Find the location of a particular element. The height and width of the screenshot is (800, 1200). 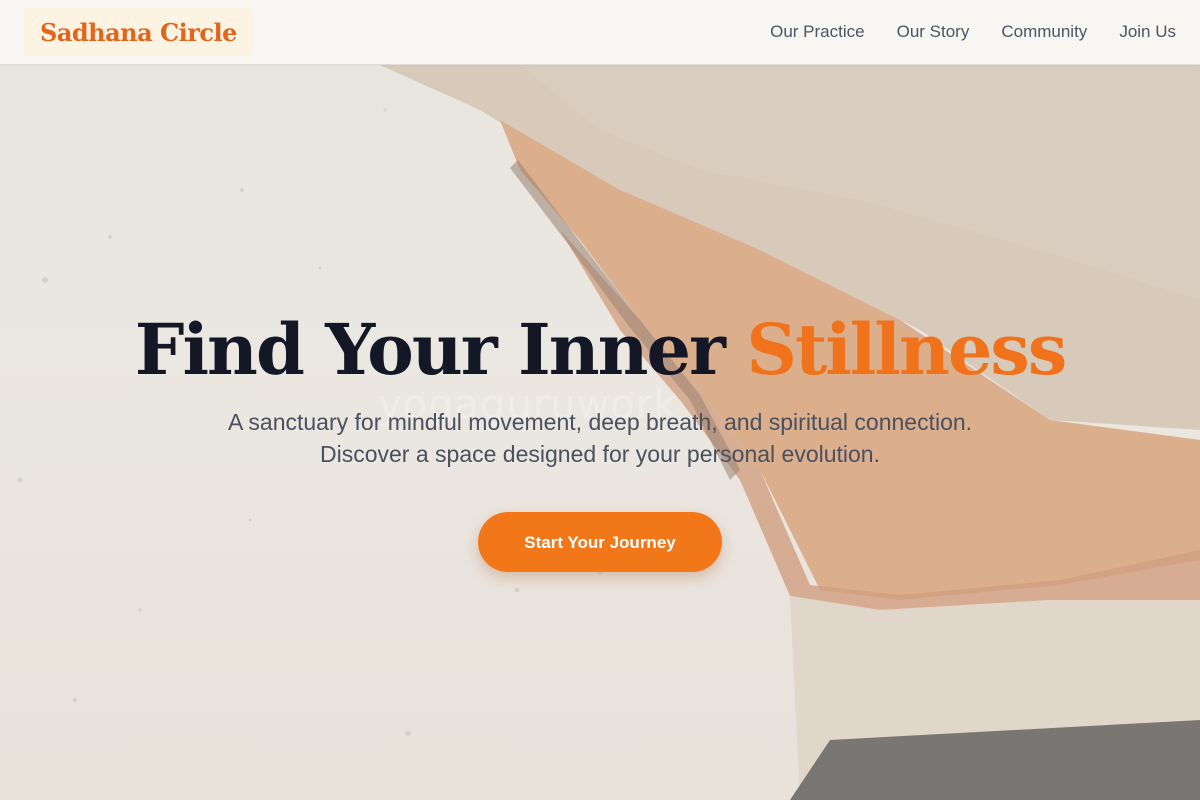

brand-logo-link: Sadhana Circle is located at coordinates (138, 32).